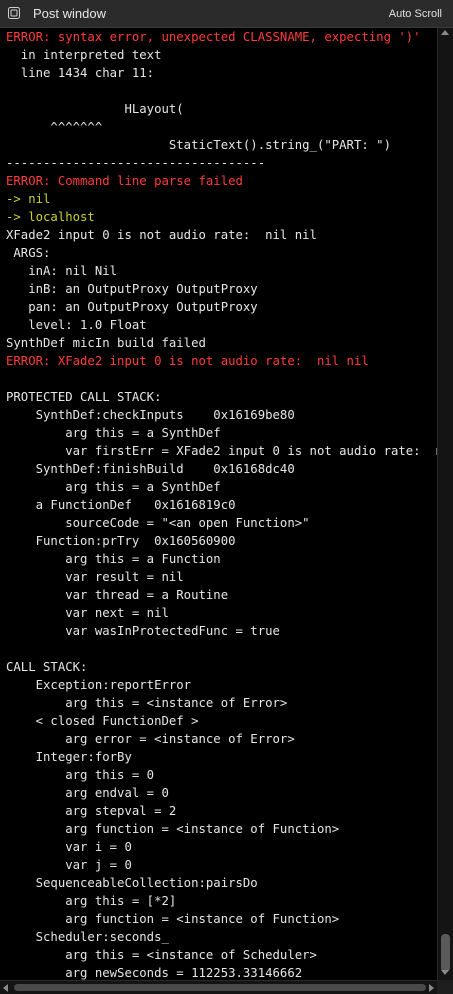 The image size is (453, 994). I want to click on scroll-down-arrow-icon, so click(445, 972).